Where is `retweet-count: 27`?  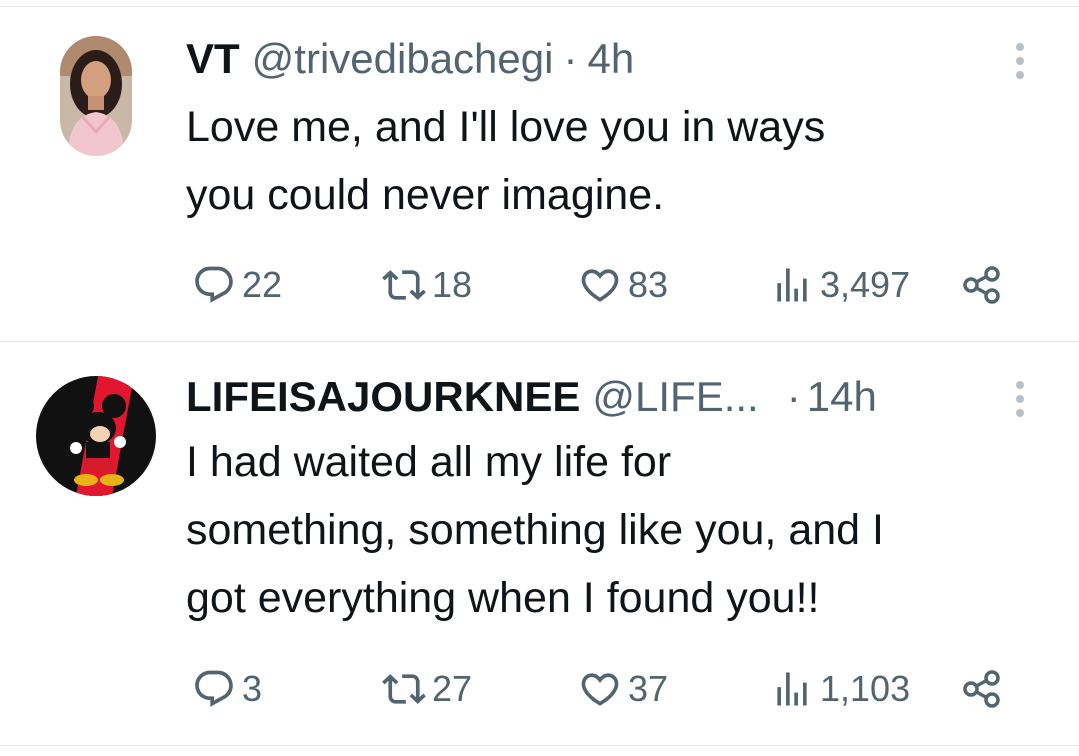
retweet-count: 27 is located at coordinates (452, 688).